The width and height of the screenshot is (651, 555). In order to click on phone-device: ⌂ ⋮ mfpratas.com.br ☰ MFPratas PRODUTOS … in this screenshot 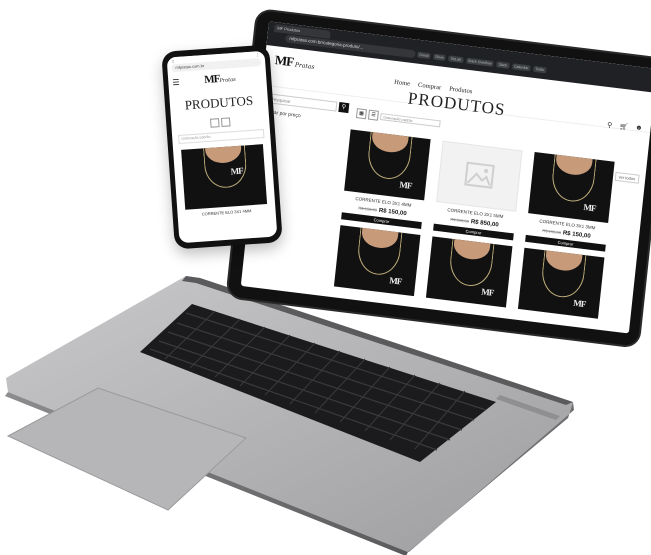, I will do `click(222, 147)`.